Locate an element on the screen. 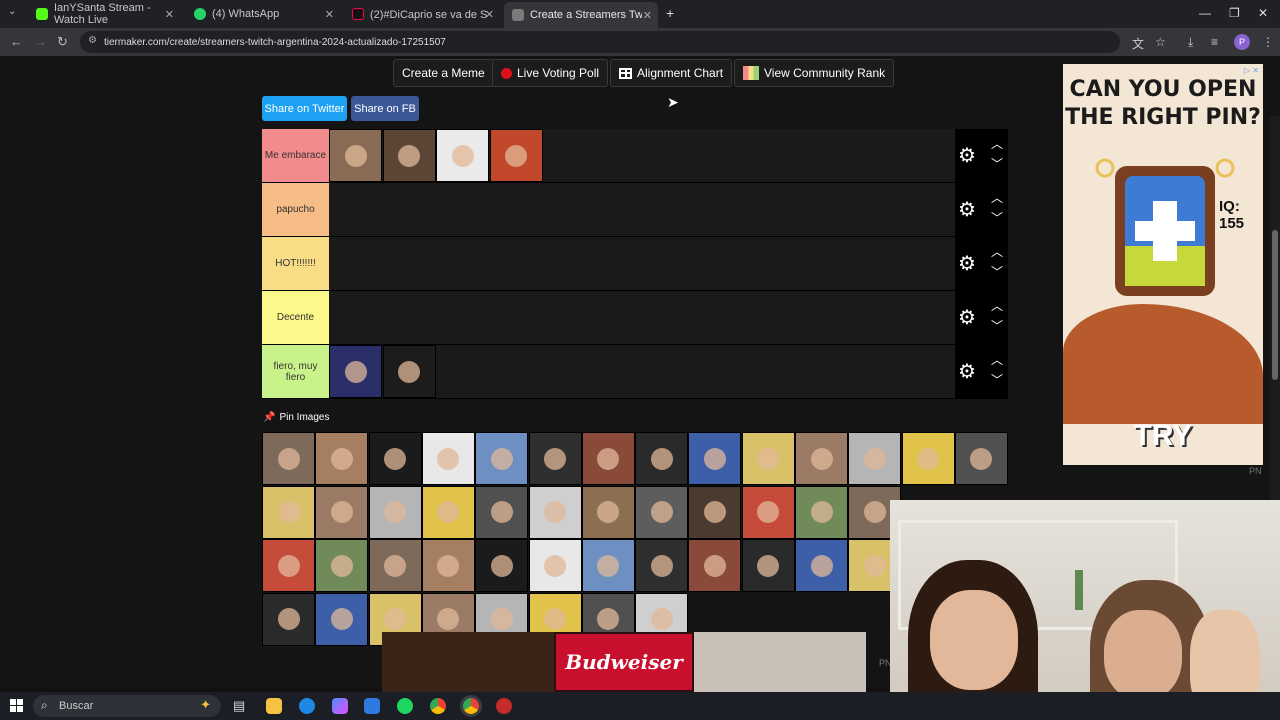 The width and height of the screenshot is (1280, 720). tab-tiktok: (2)#DiCaprio se va de Sanfer? 😂 ✕ is located at coordinates (422, 14).